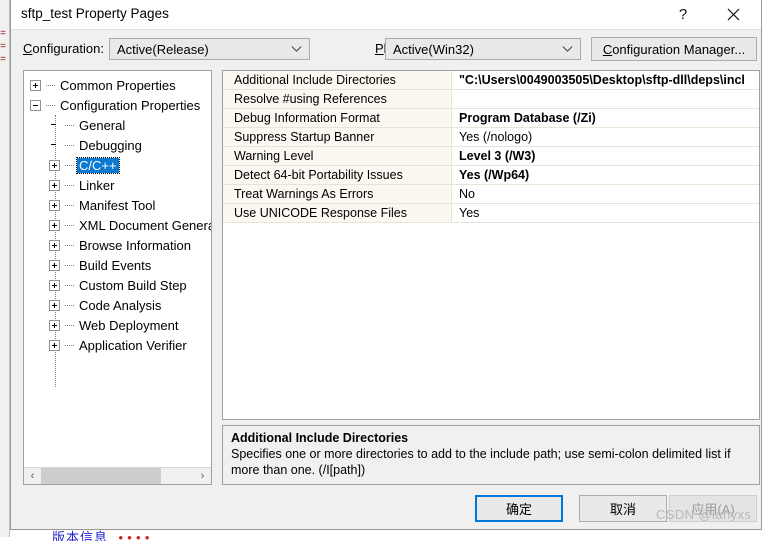 Image resolution: width=762 pixels, height=541 pixels. I want to click on tree-item-build-events: Build Events, so click(117, 265).